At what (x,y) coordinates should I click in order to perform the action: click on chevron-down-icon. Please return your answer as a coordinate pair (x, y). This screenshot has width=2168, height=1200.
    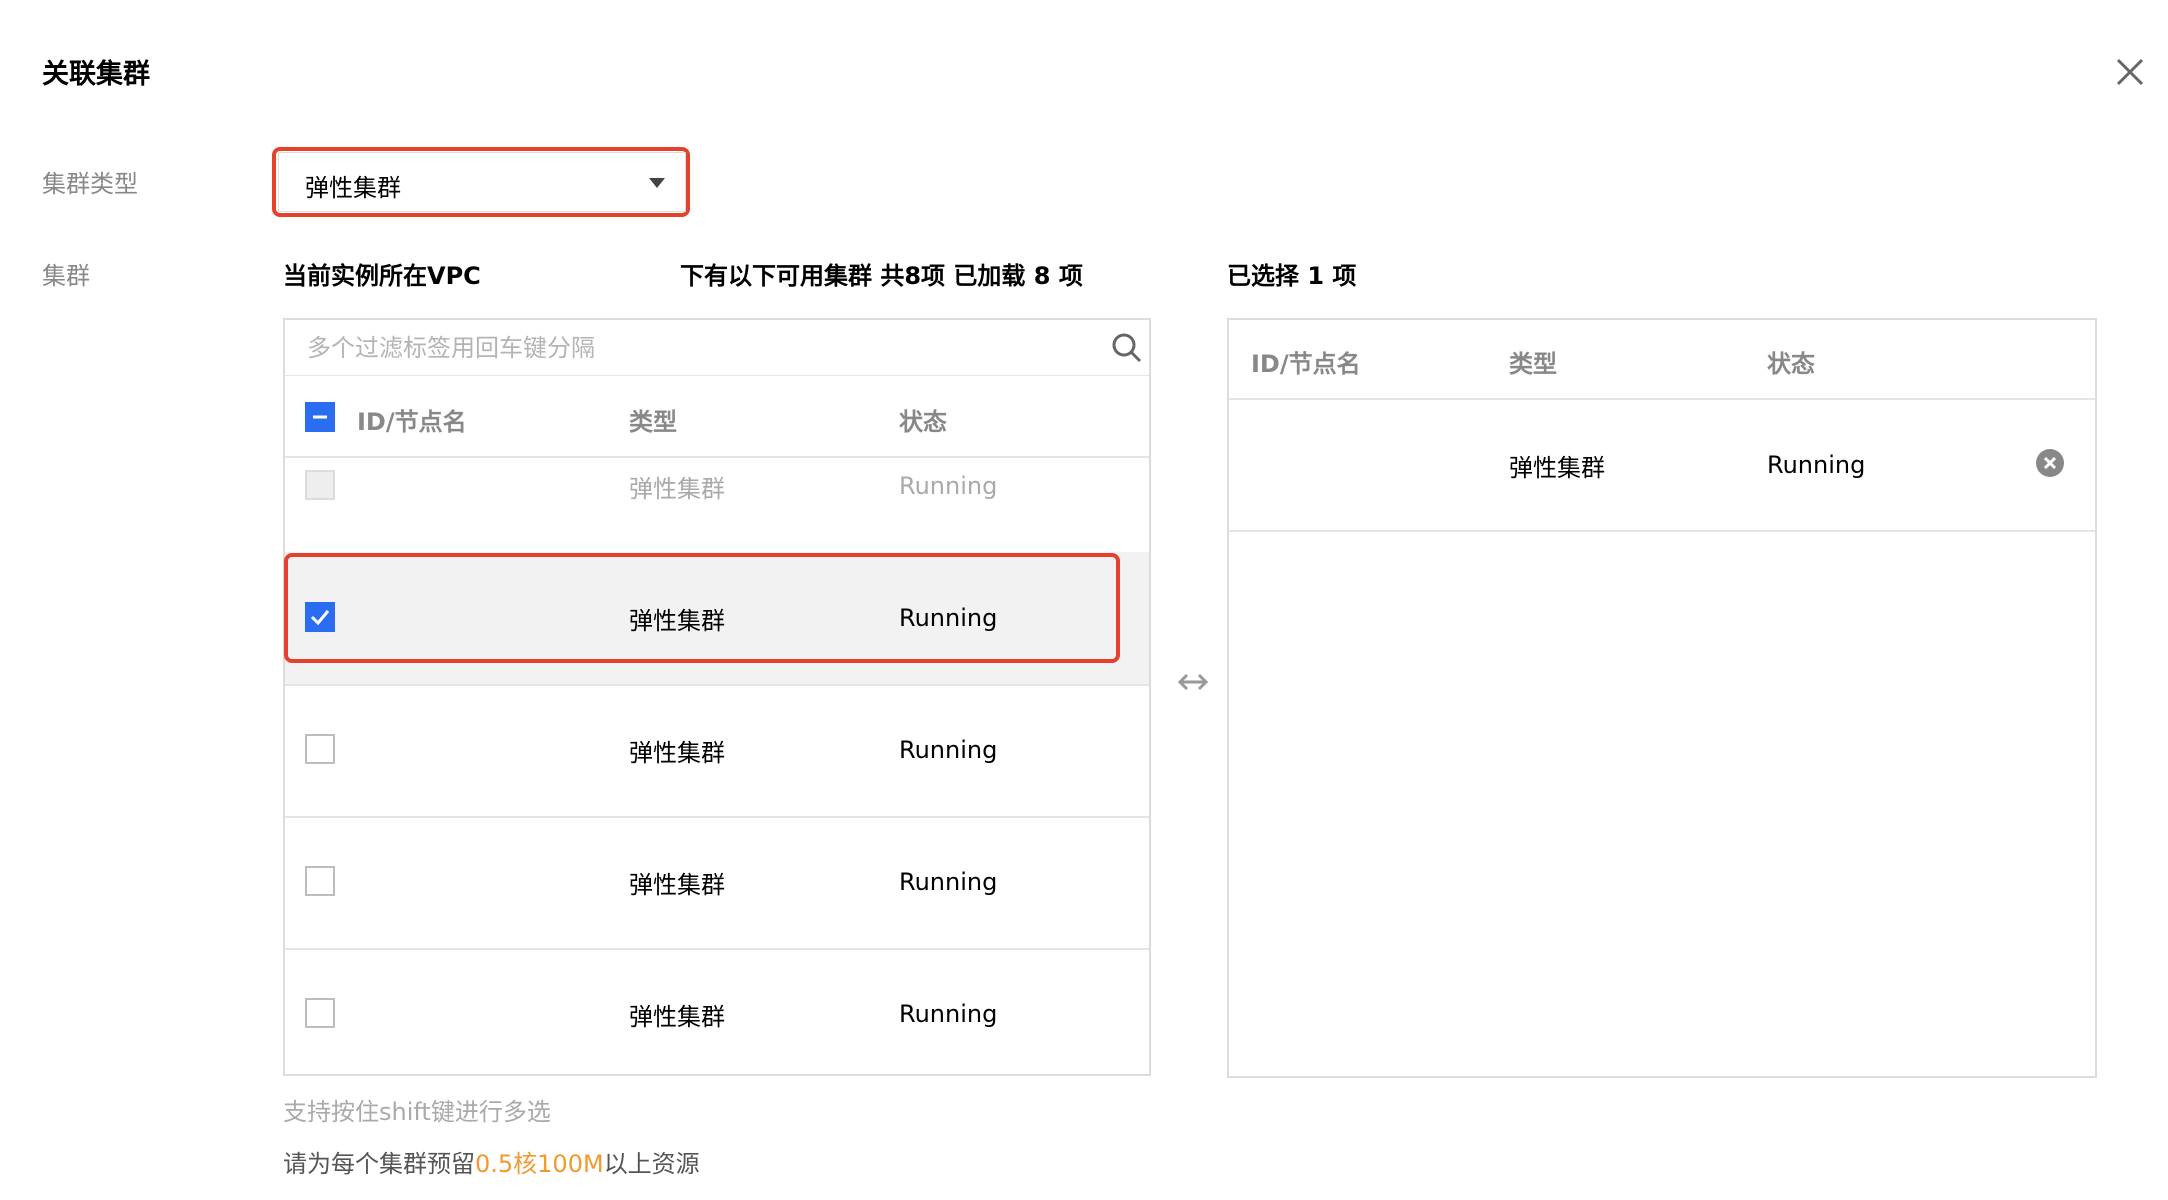
    Looking at the image, I should click on (657, 183).